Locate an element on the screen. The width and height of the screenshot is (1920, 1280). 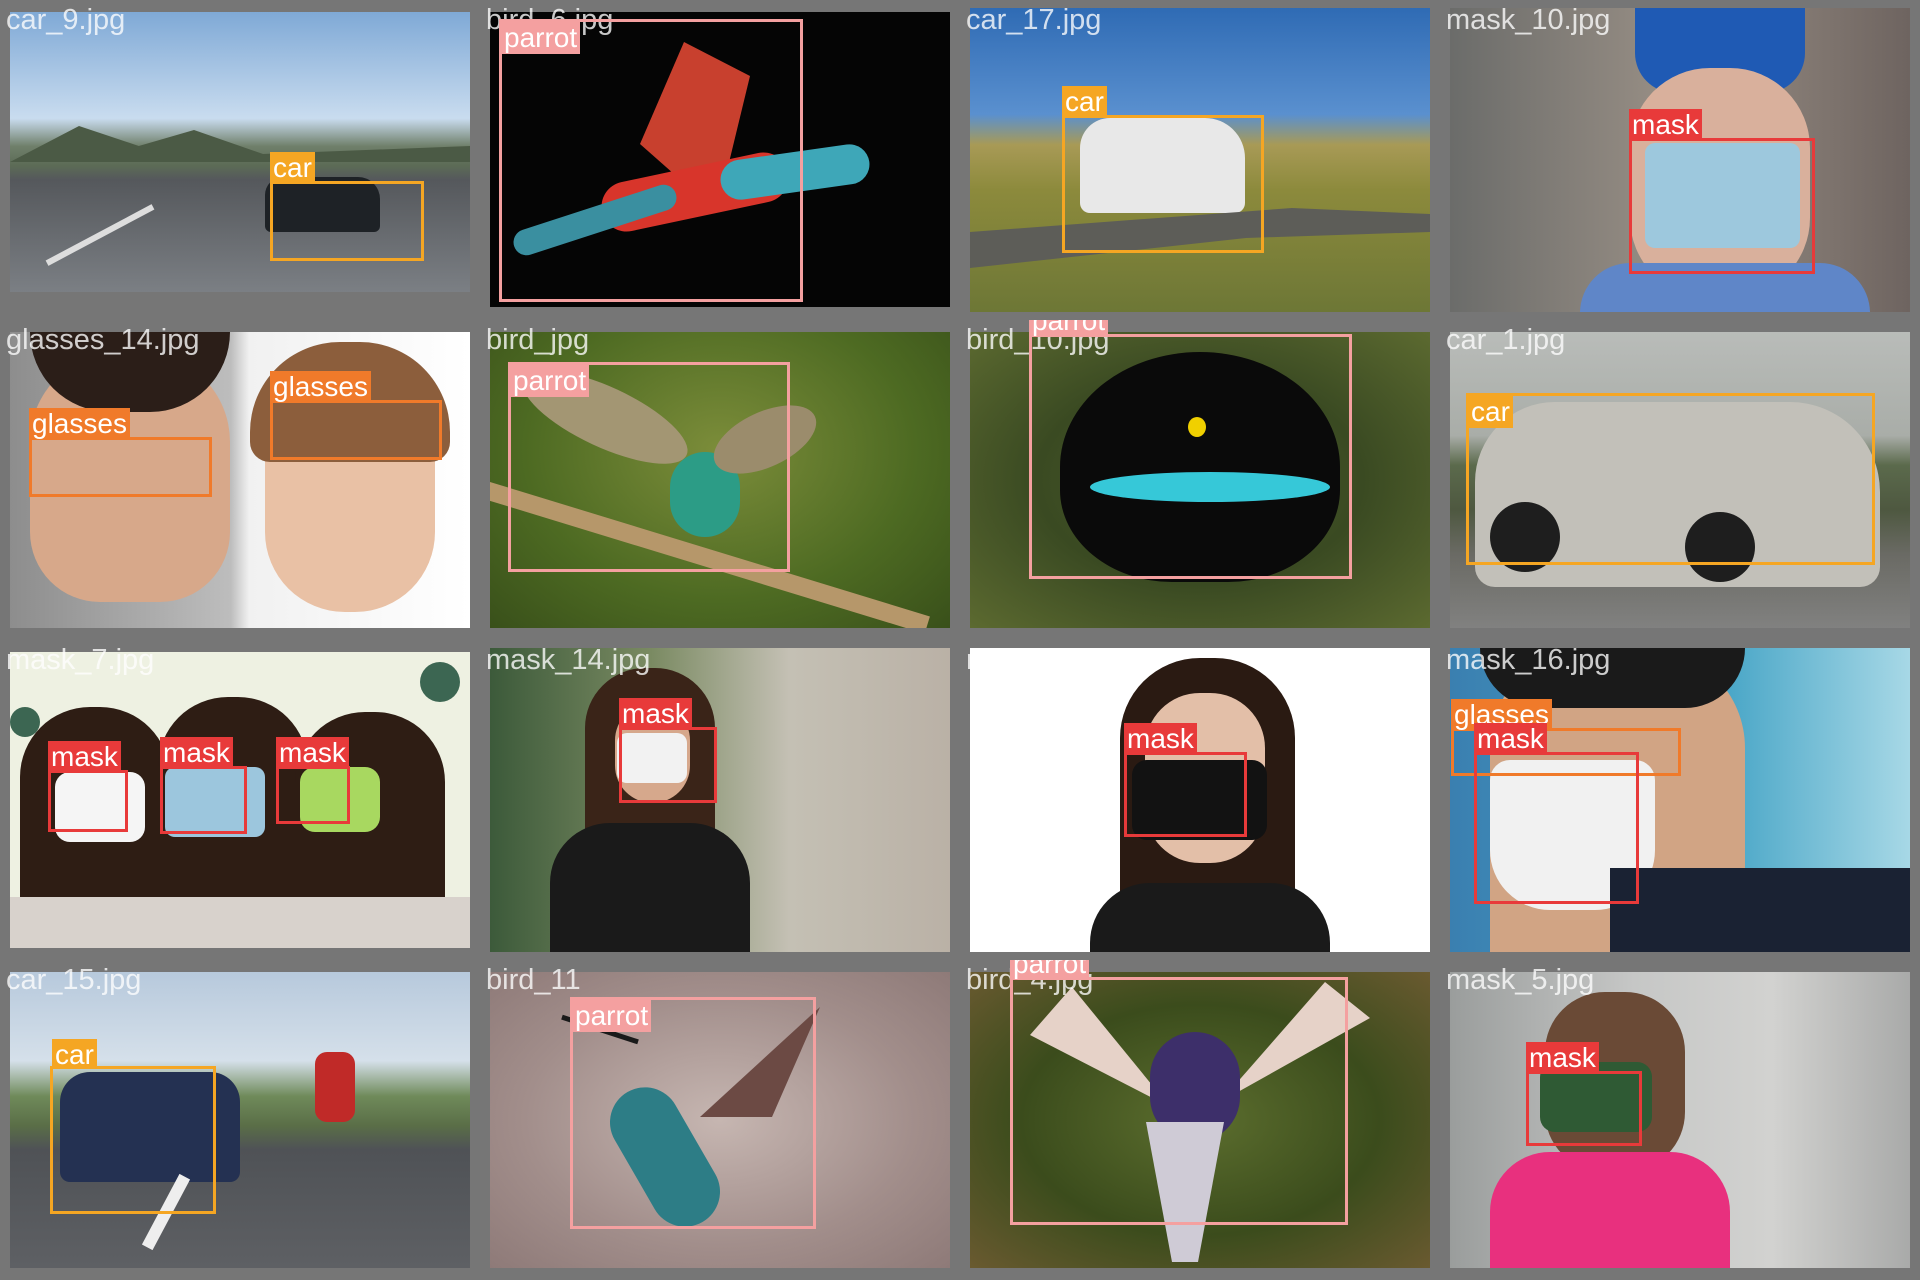
image-filename: bird_jpg is located at coordinates (538, 340).